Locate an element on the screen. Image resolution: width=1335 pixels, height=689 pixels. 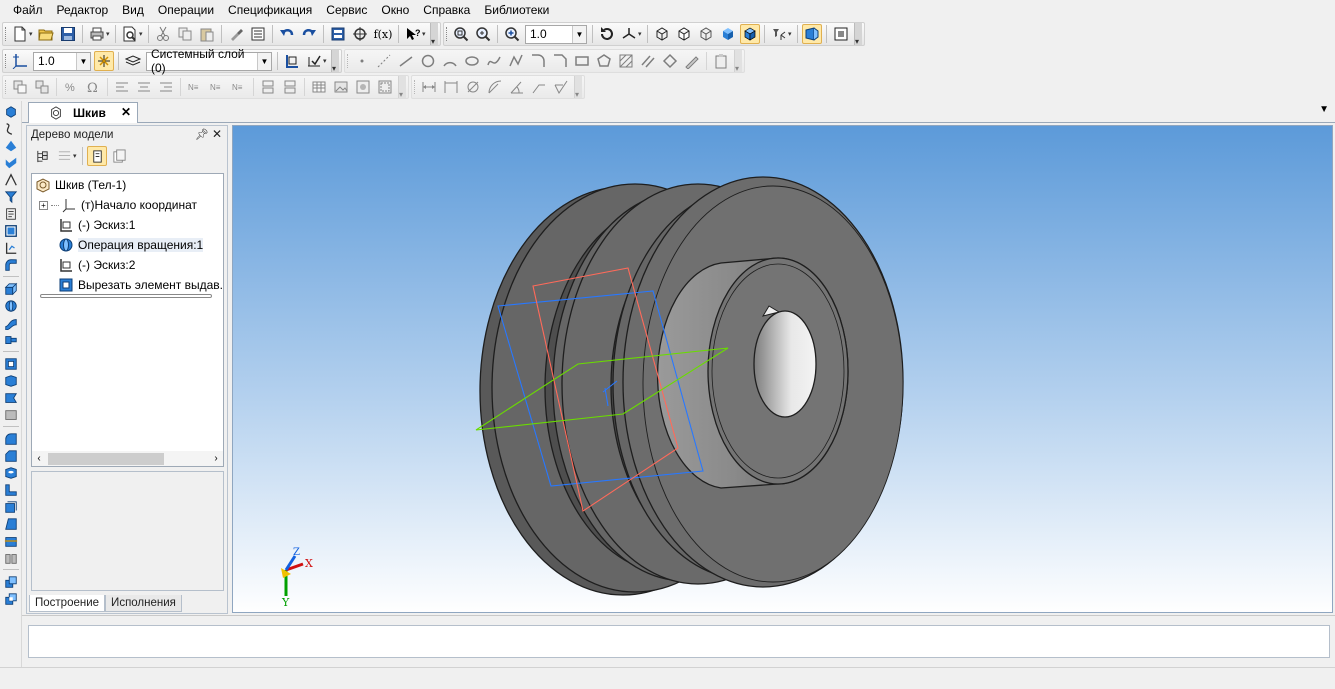
tab-construction: Построение is located at coordinates (67, 603).